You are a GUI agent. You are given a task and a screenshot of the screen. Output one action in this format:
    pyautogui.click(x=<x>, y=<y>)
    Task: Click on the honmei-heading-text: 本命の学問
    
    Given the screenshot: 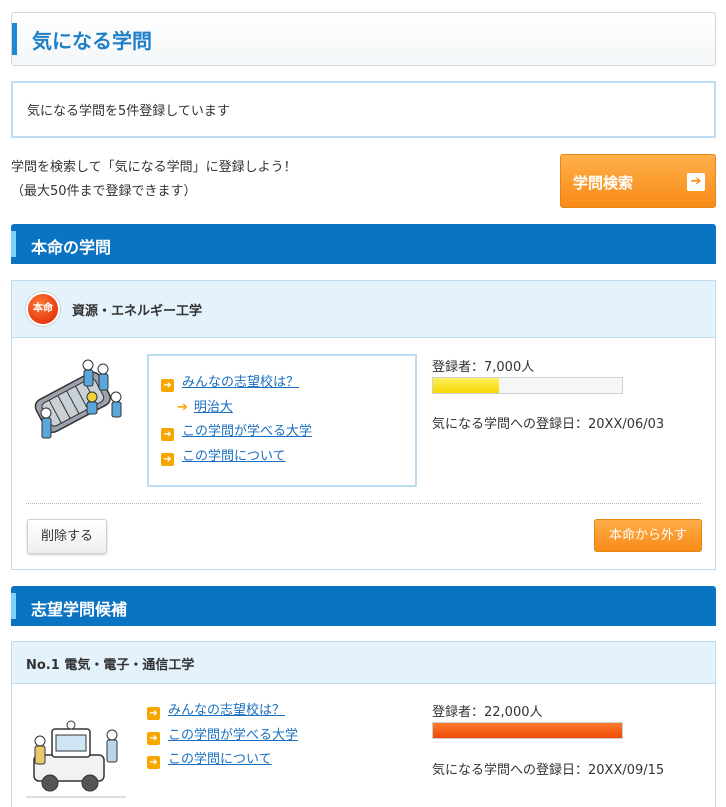 What is the action you would take?
    pyautogui.click(x=71, y=247)
    